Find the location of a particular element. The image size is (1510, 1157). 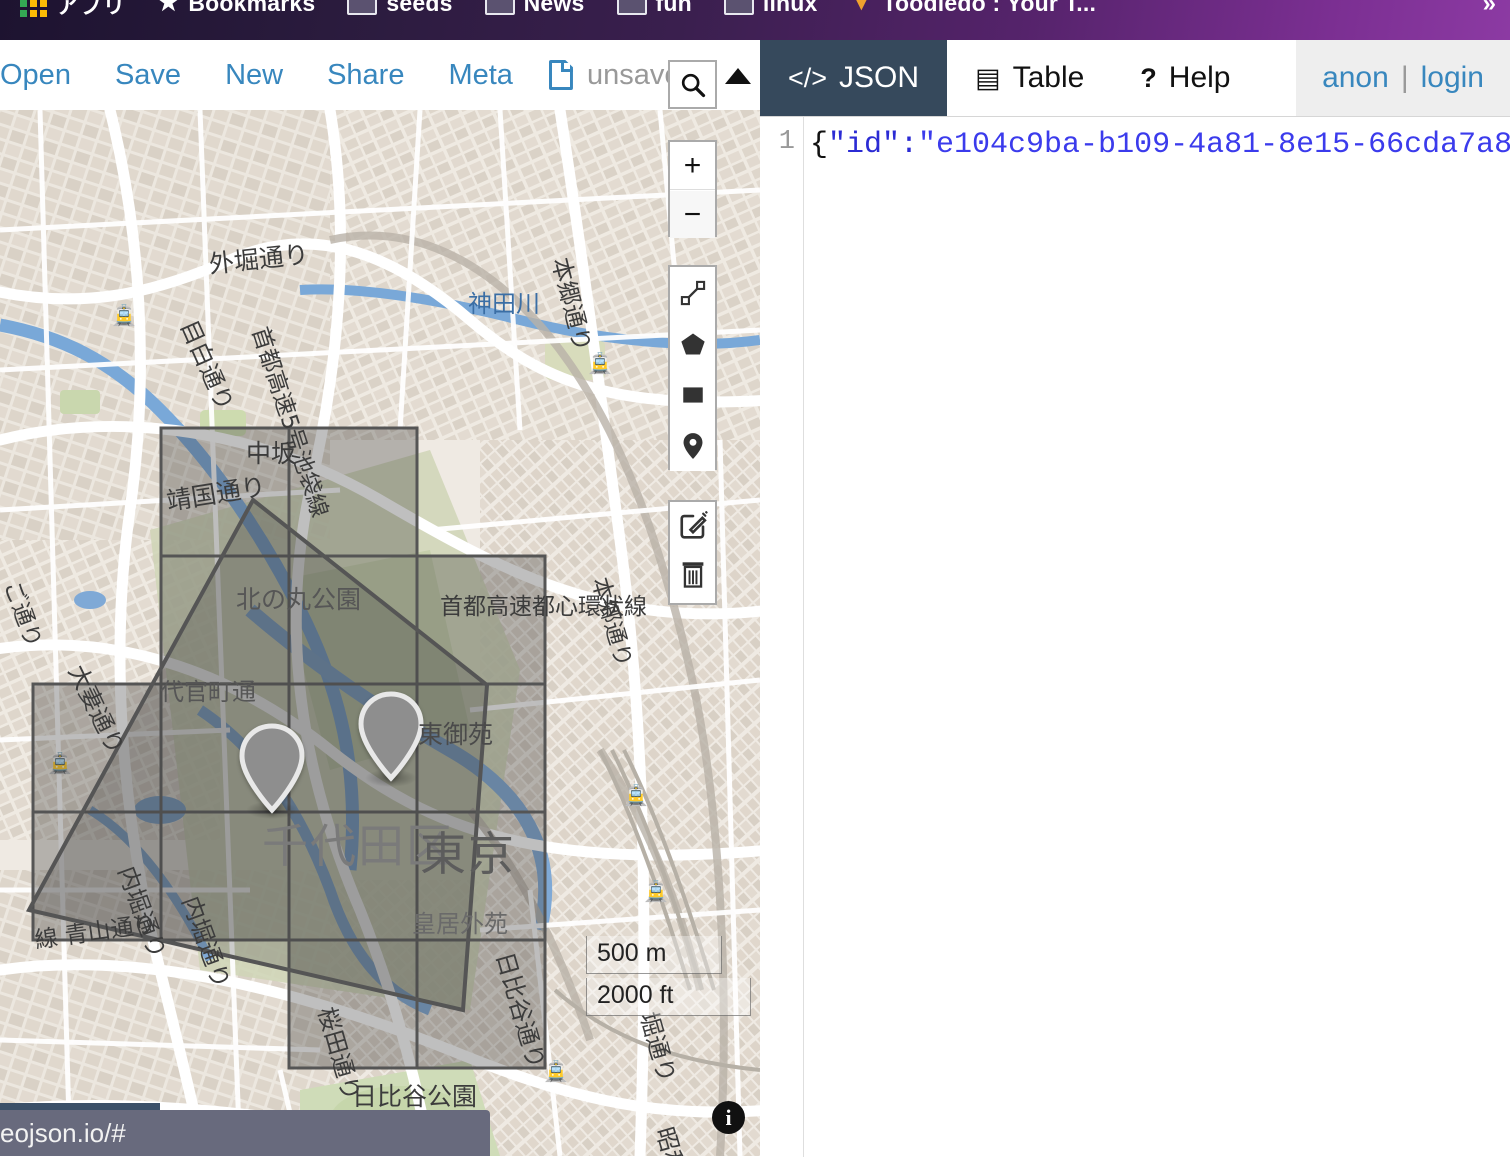

apps-grid-icon is located at coordinates (33, 8).